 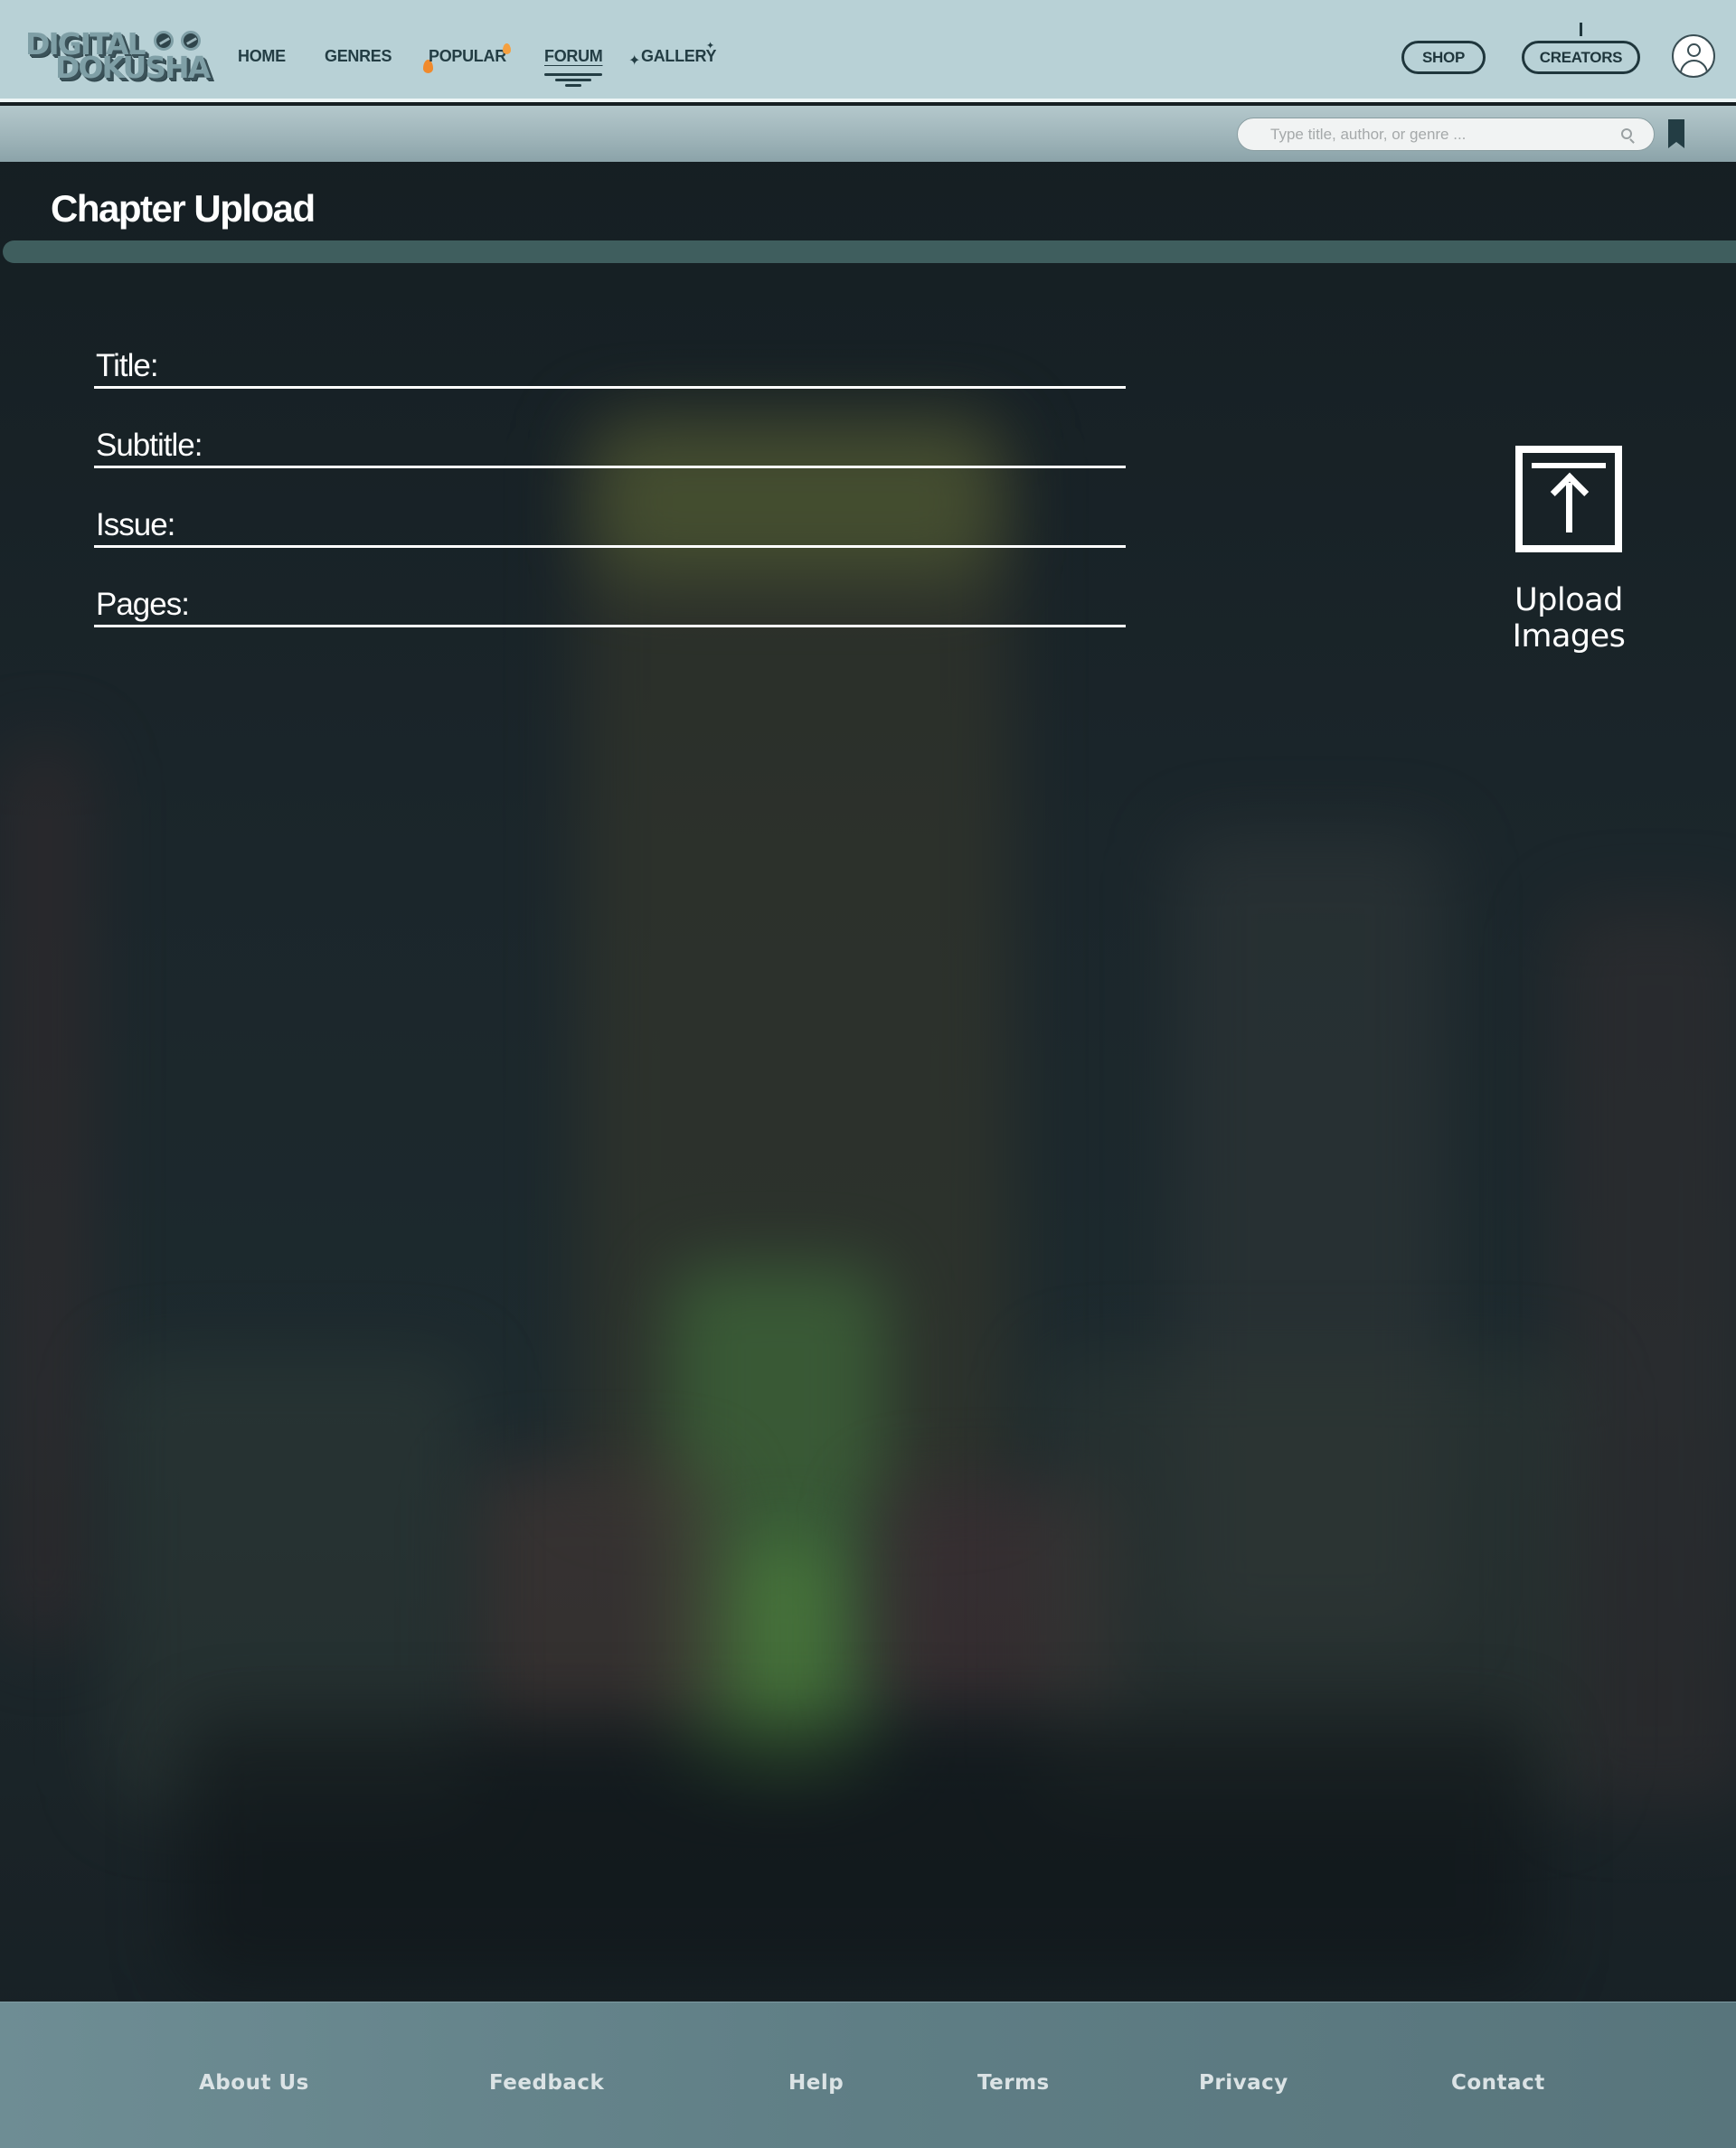 What do you see at coordinates (664, 366) in the screenshot?
I see `title-input` at bounding box center [664, 366].